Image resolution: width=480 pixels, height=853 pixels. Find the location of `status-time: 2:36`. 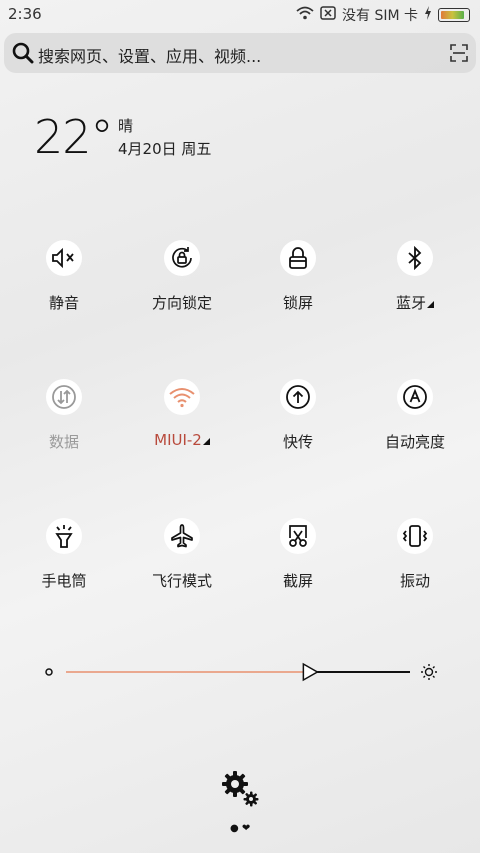

status-time: 2:36 is located at coordinates (25, 14).